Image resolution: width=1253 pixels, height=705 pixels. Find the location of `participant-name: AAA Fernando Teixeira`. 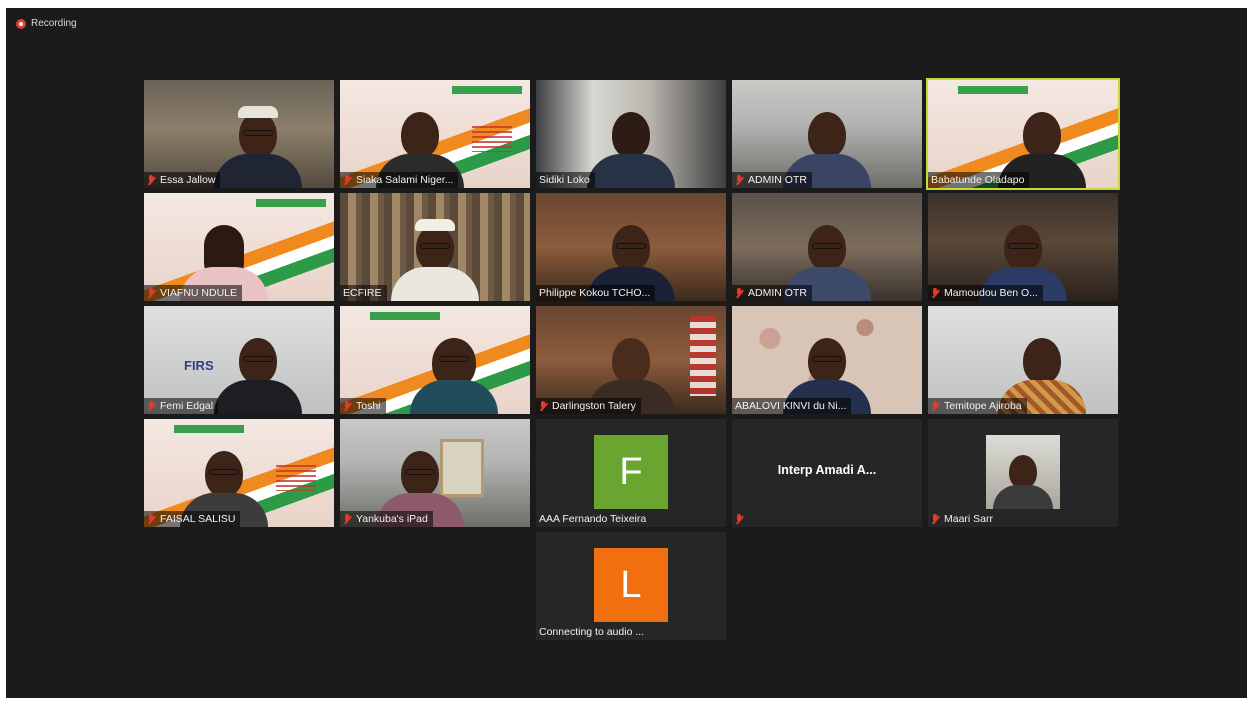

participant-name: AAA Fernando Teixeira is located at coordinates (593, 519).